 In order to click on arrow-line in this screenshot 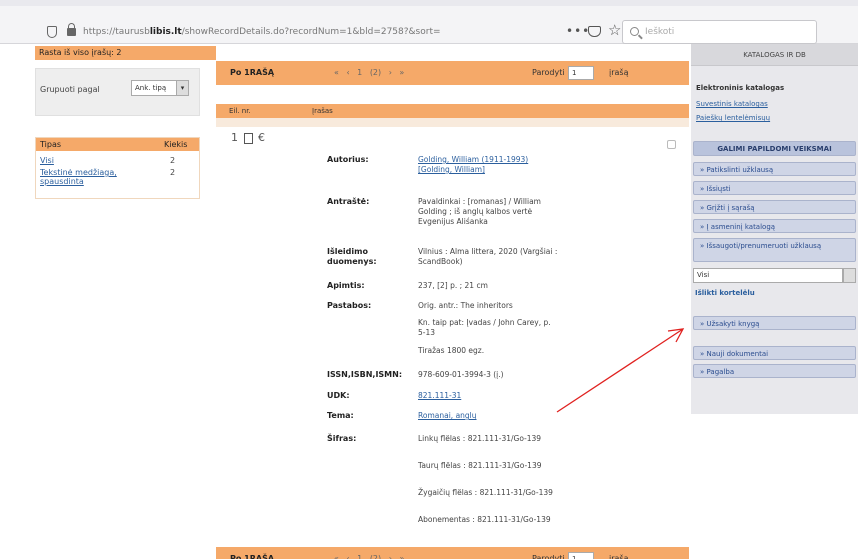, I will do `click(620, 370)`.